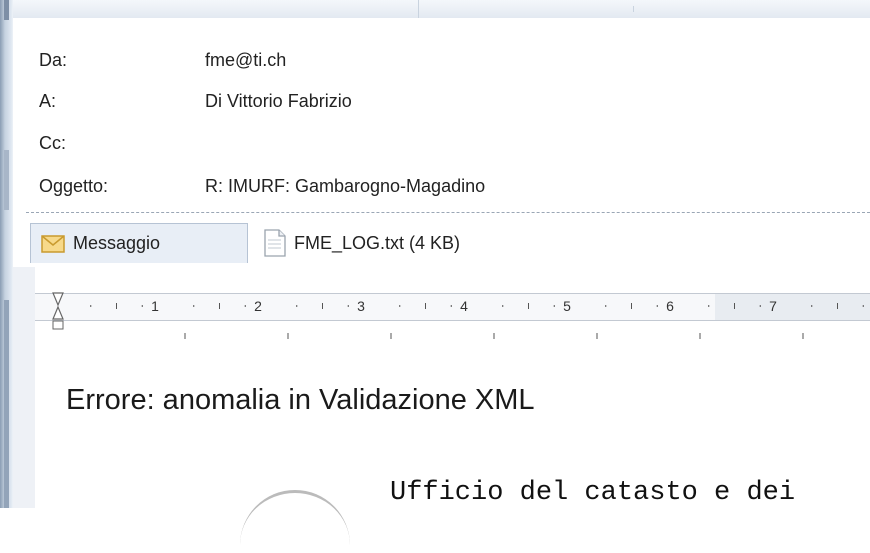 This screenshot has width=870, height=553. What do you see at coordinates (245, 60) in the screenshot?
I see `from-value: fme@ti.ch` at bounding box center [245, 60].